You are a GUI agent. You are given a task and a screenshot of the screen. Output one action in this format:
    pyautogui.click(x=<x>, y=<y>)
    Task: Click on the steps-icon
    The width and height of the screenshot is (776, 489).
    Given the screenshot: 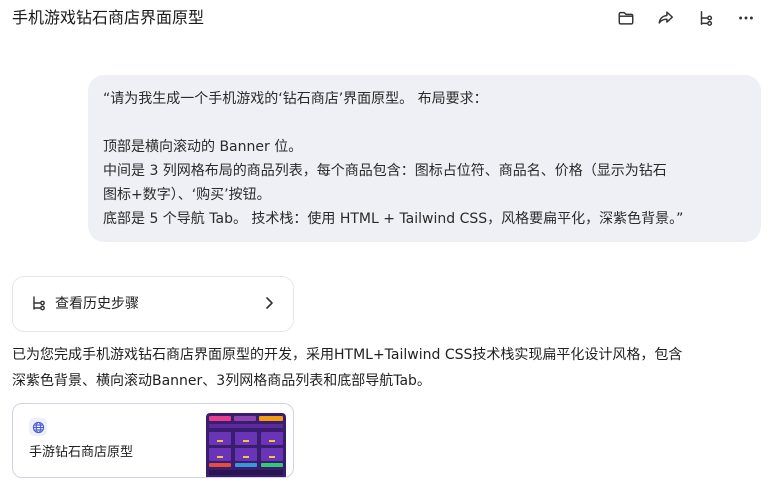 What is the action you would take?
    pyautogui.click(x=39, y=303)
    